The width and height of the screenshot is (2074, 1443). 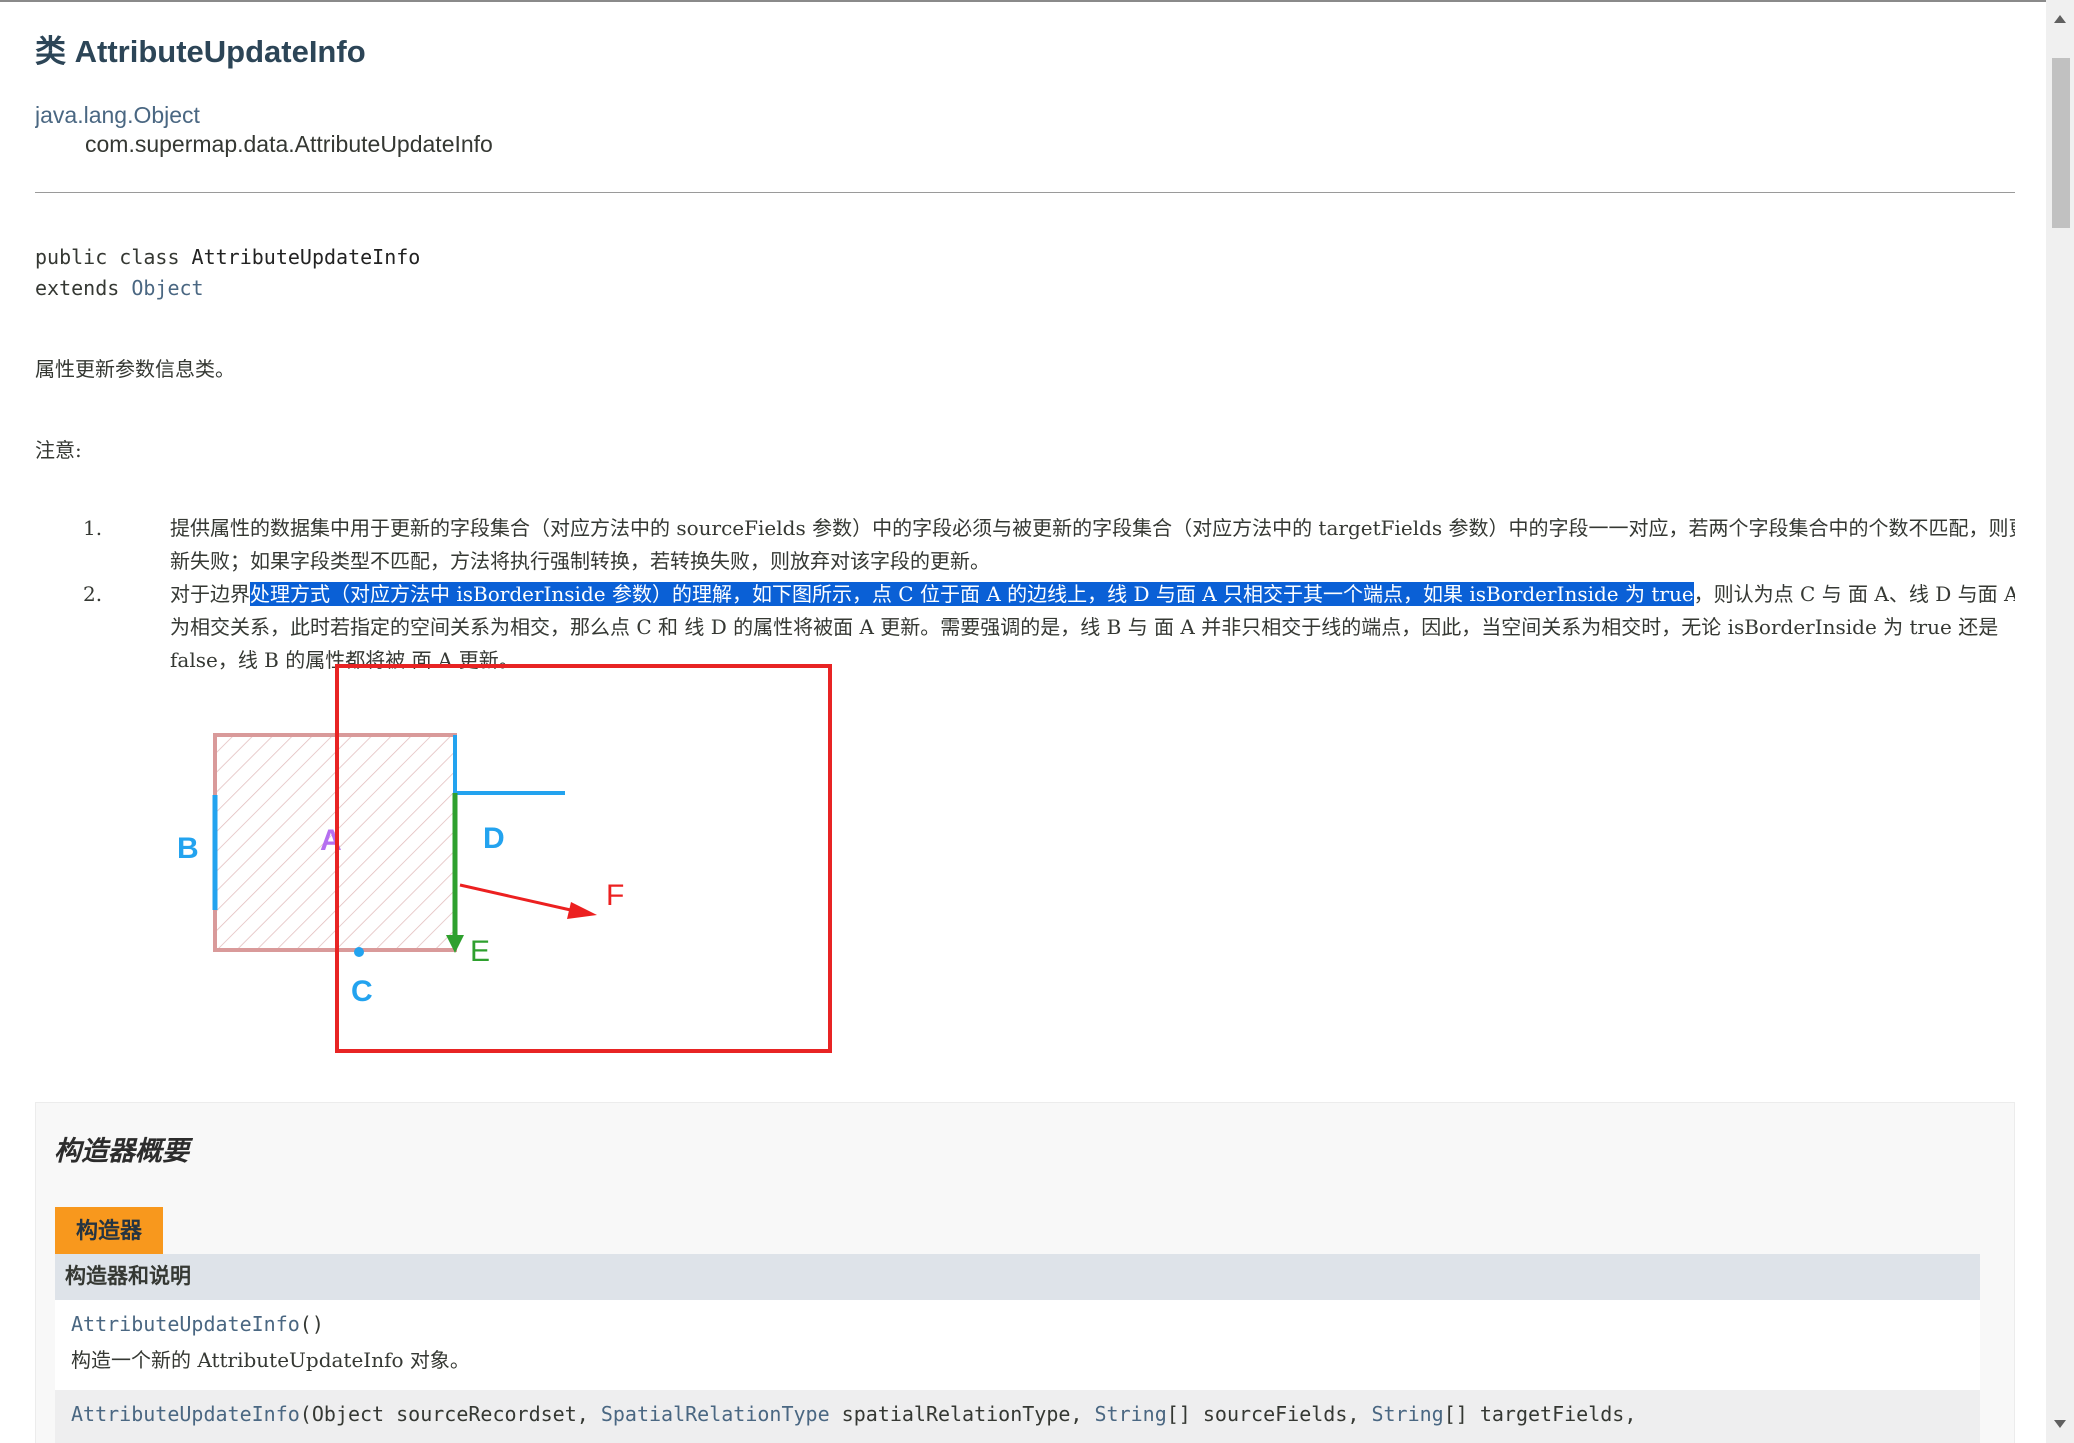 I want to click on list-item-number: 2., so click(x=93, y=594).